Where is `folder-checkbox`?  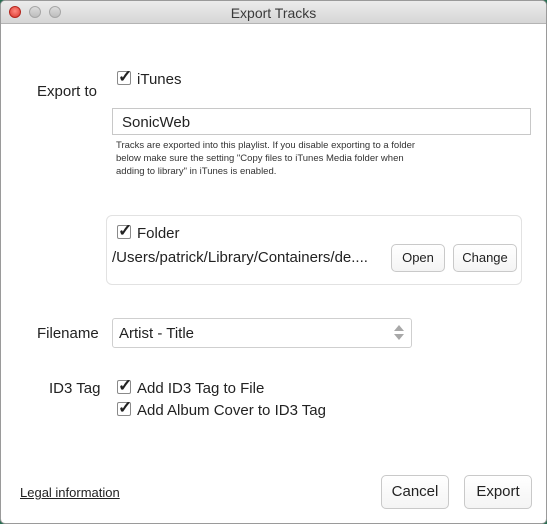 folder-checkbox is located at coordinates (124, 231).